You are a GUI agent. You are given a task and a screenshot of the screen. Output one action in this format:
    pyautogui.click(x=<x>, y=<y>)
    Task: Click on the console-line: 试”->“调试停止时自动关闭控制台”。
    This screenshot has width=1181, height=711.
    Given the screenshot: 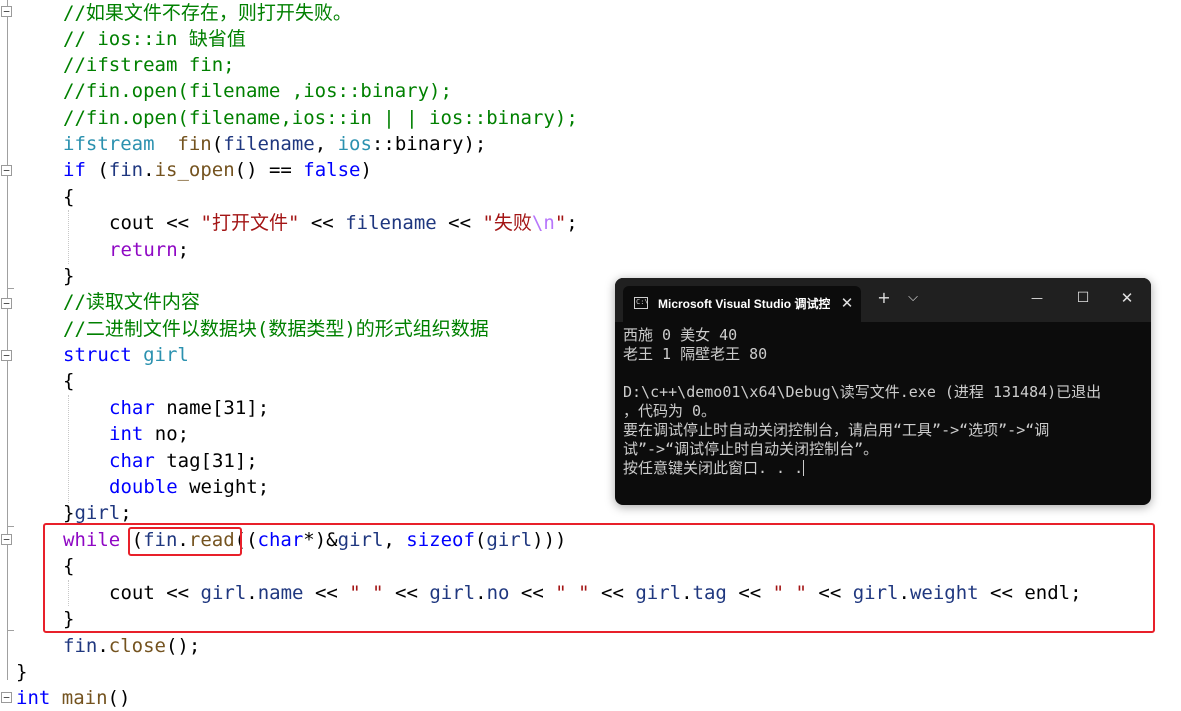 What is the action you would take?
    pyautogui.click(x=751, y=449)
    